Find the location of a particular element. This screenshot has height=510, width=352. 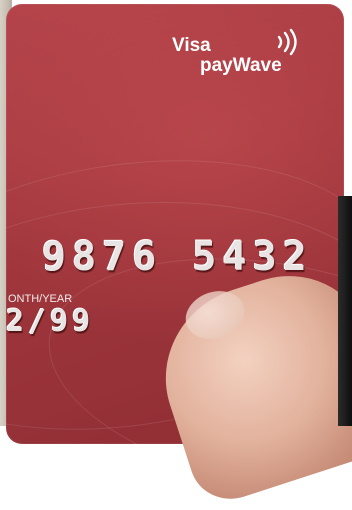

expiry-value: 2/99 is located at coordinates (50, 321).